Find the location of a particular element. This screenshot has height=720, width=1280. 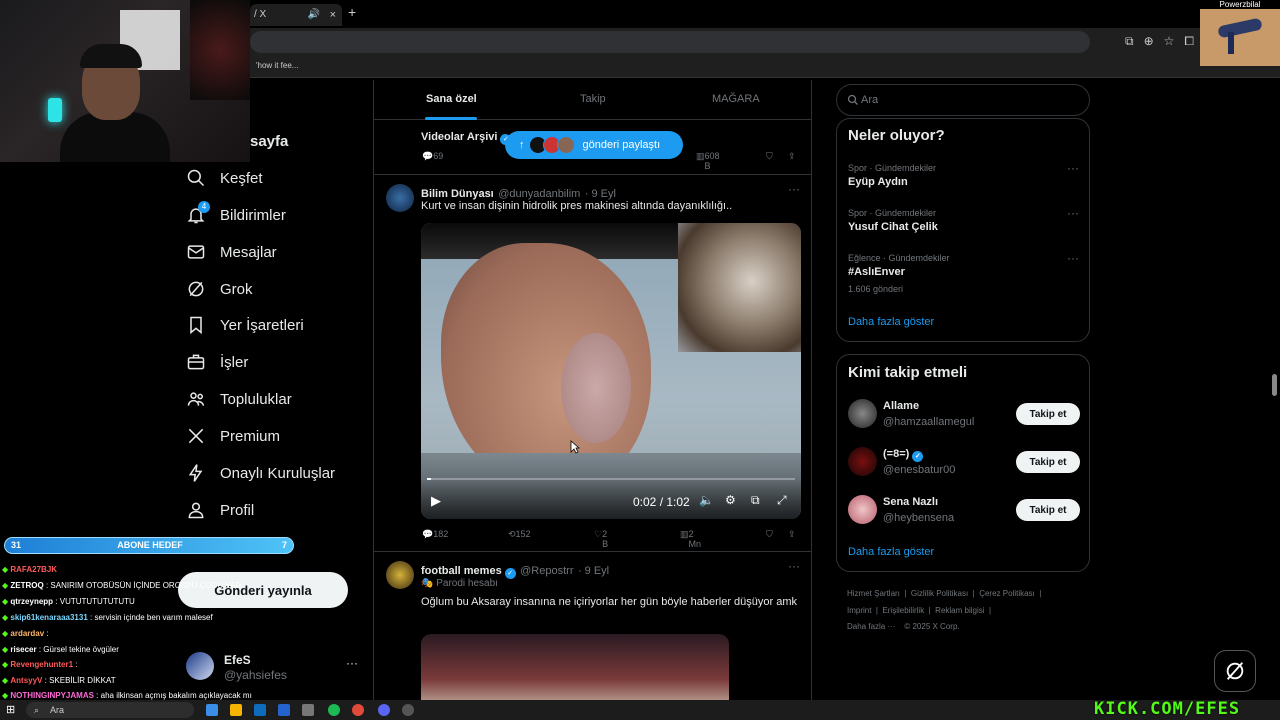

who-show-more: Daha fazla göster is located at coordinates (891, 552).